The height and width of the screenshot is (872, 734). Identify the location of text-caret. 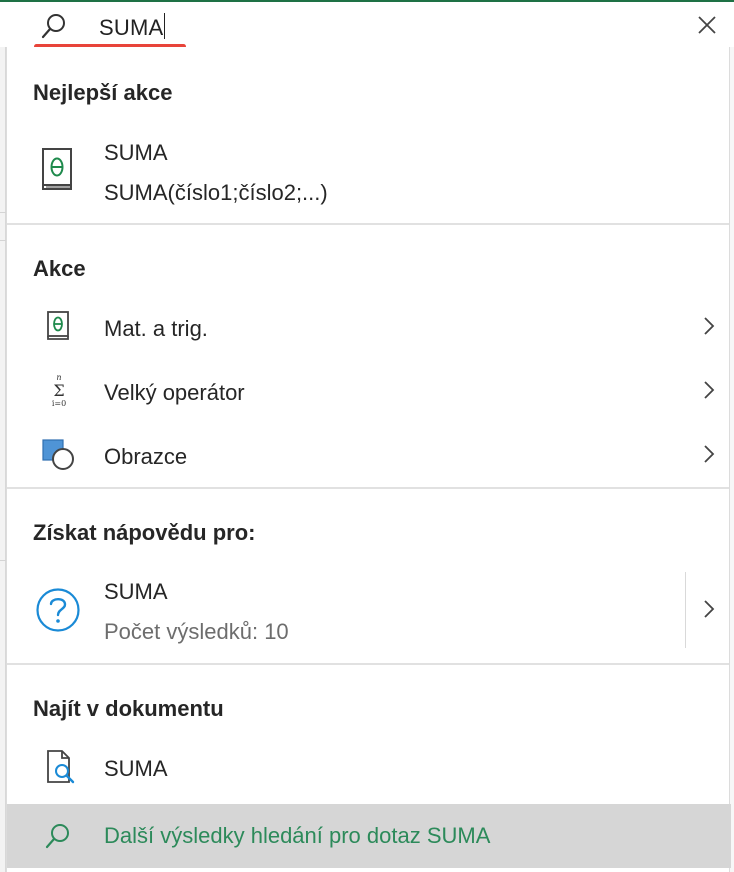
(165, 26).